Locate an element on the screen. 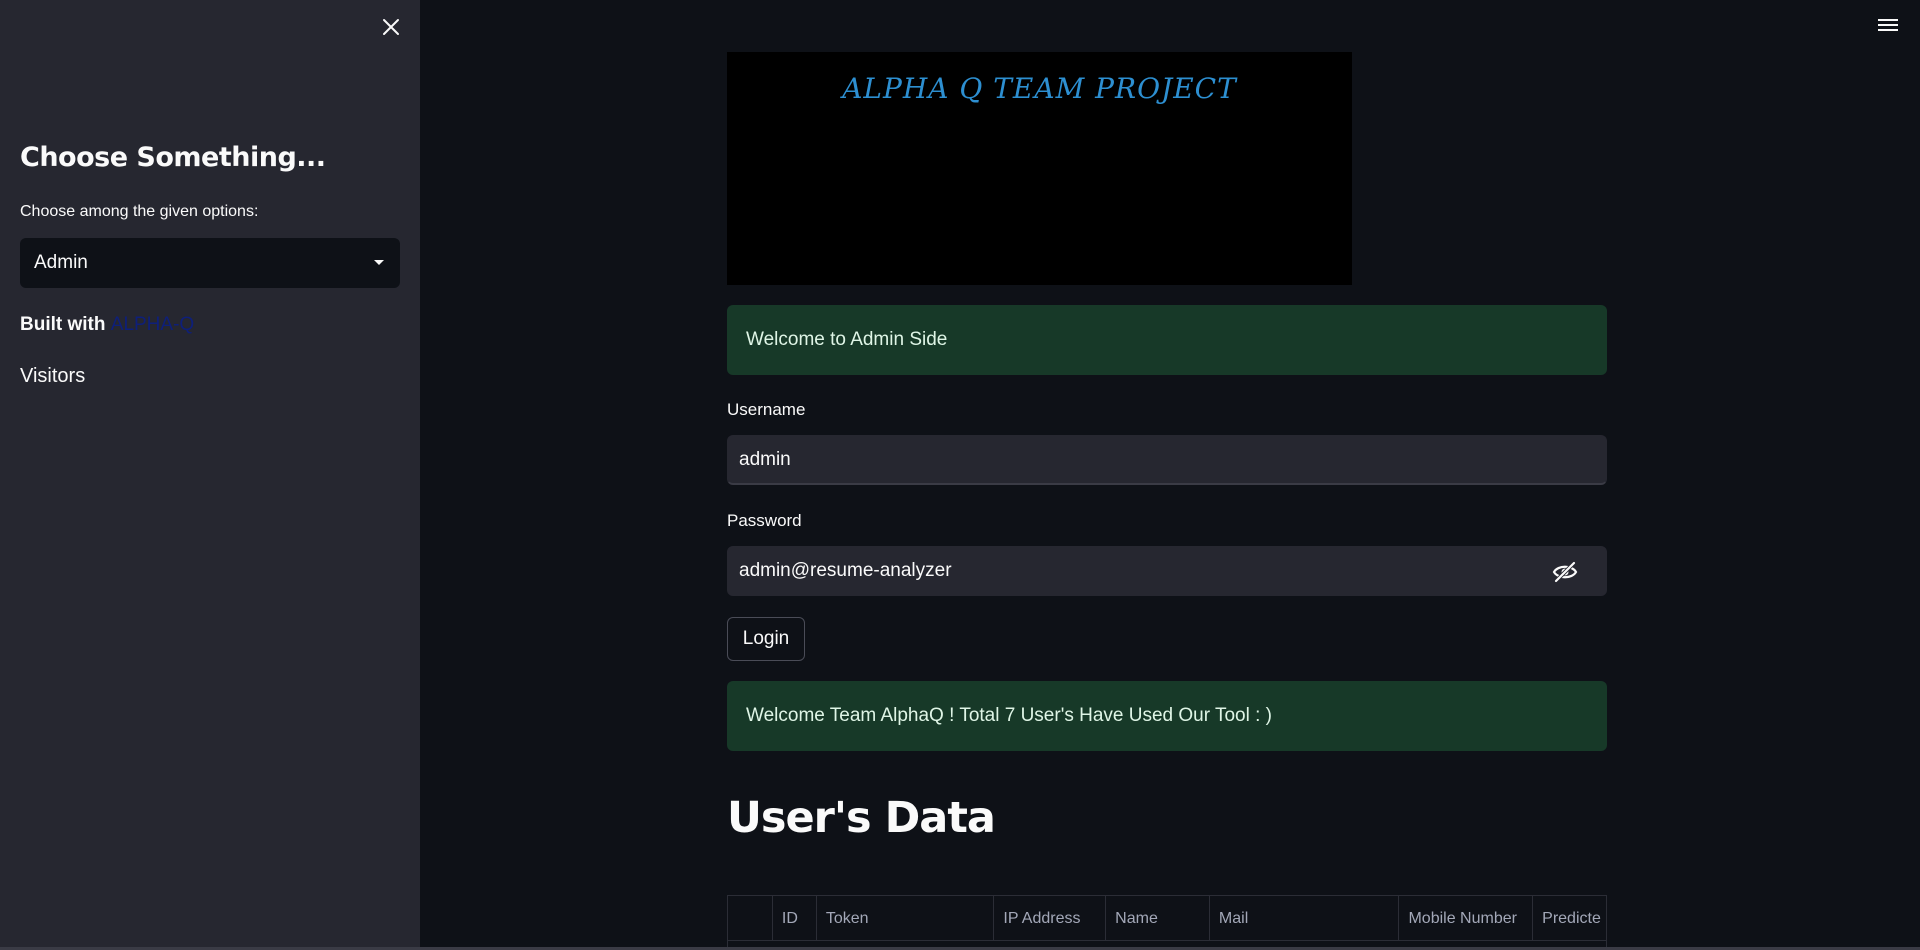  column-header-name: Name is located at coordinates (1158, 918).